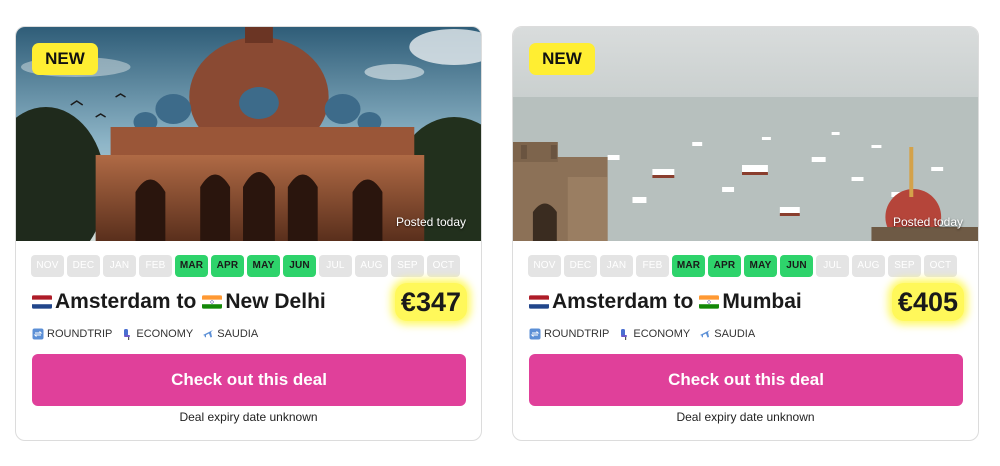 The width and height of the screenshot is (1000, 466). What do you see at coordinates (762, 301) in the screenshot?
I see `destination-city: Mumbai` at bounding box center [762, 301].